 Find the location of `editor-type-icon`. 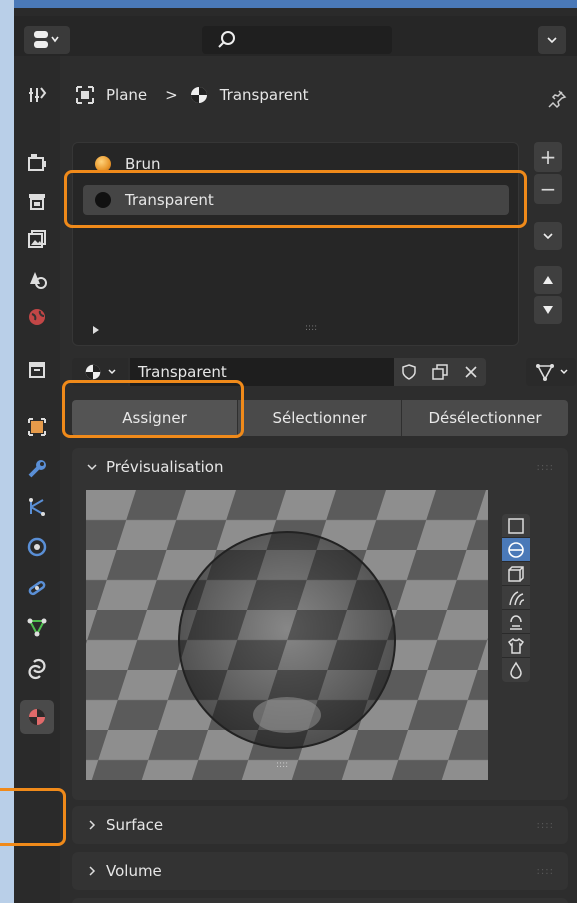

editor-type-icon is located at coordinates (46, 39).